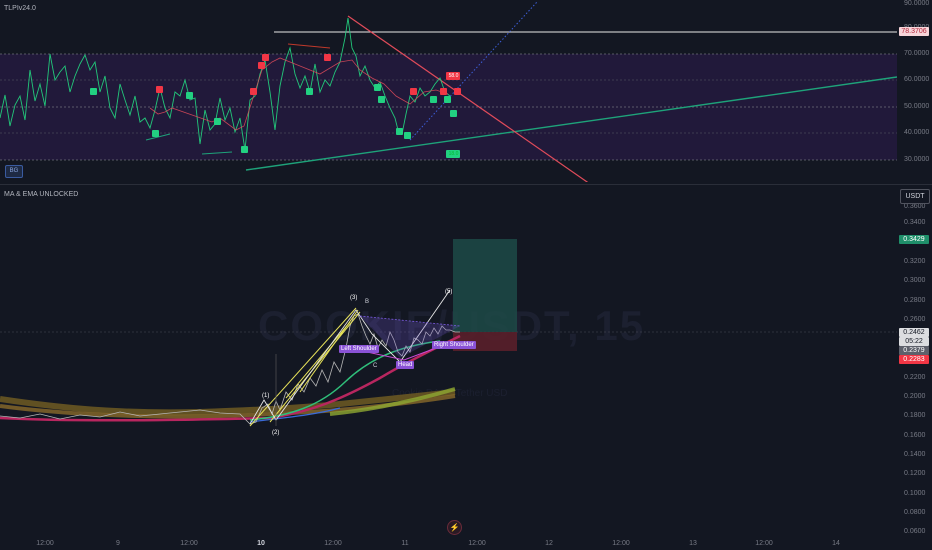 The width and height of the screenshot is (932, 550). Describe the element at coordinates (915, 531) in the screenshot. I see `price-axis-label: 0.0600` at that location.